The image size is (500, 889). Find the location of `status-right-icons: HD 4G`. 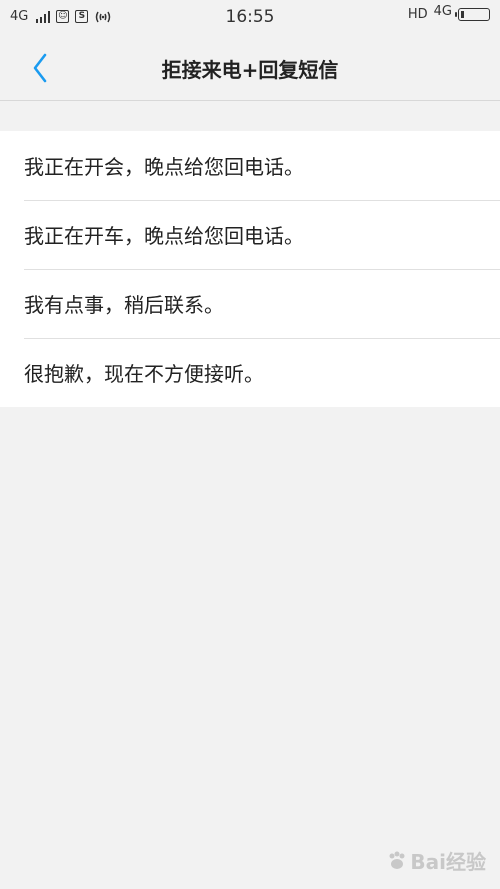

status-right-icons: HD 4G is located at coordinates (448, 13).